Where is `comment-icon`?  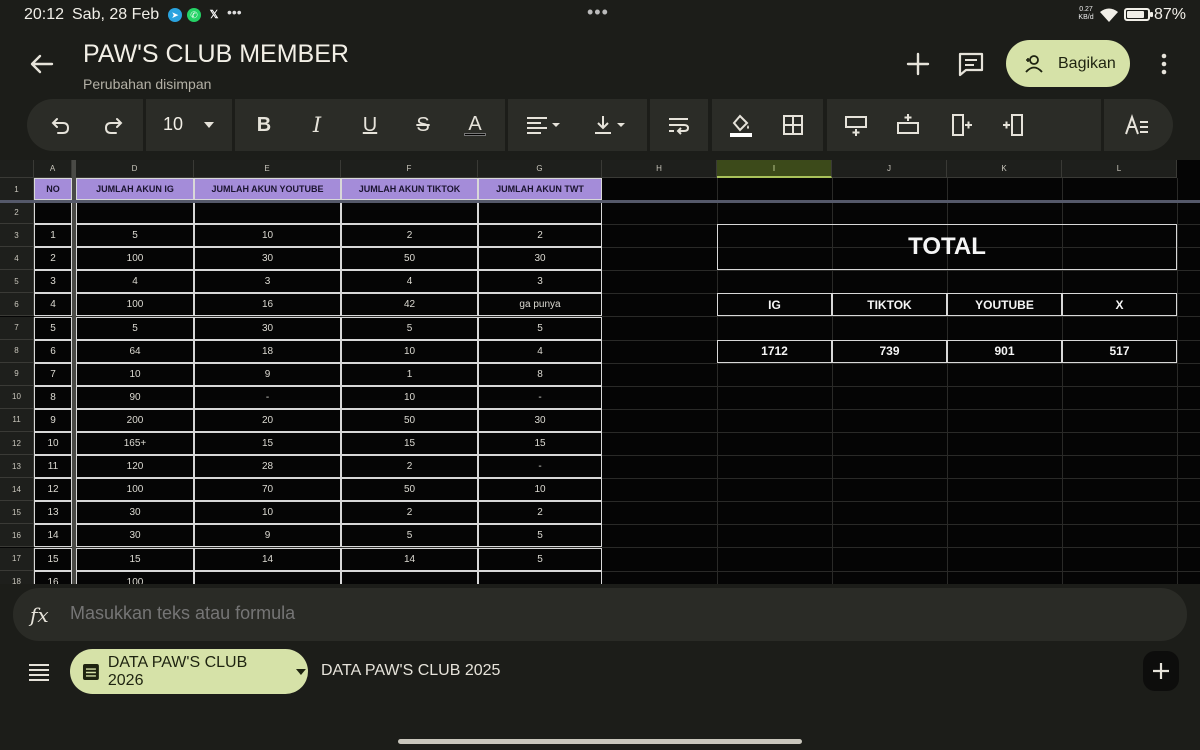
comment-icon is located at coordinates (971, 64).